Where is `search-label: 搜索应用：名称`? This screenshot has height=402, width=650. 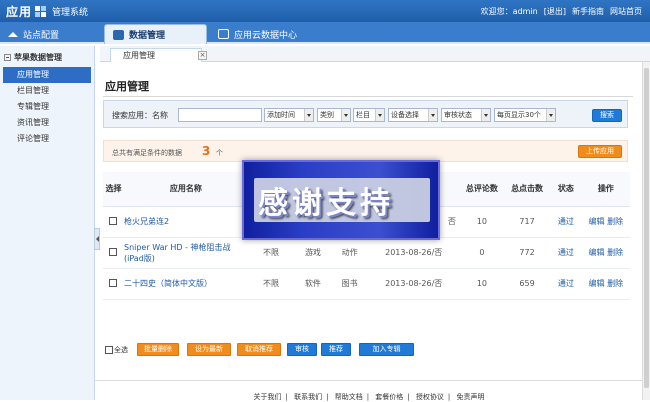 search-label: 搜索应用：名称 is located at coordinates (140, 115).